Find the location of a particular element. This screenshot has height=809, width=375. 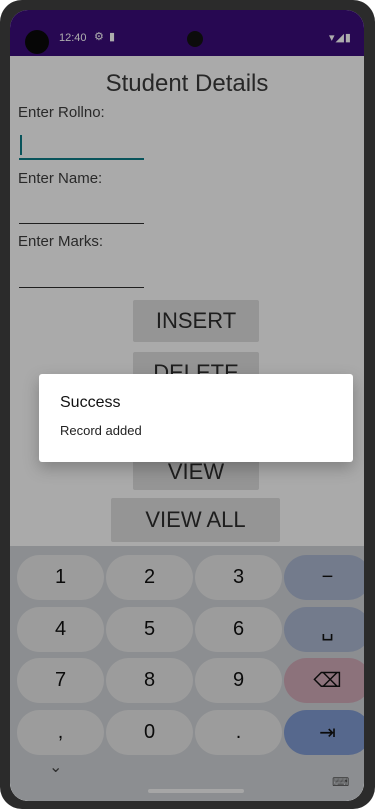

dialog-title: Success is located at coordinates (90, 402).